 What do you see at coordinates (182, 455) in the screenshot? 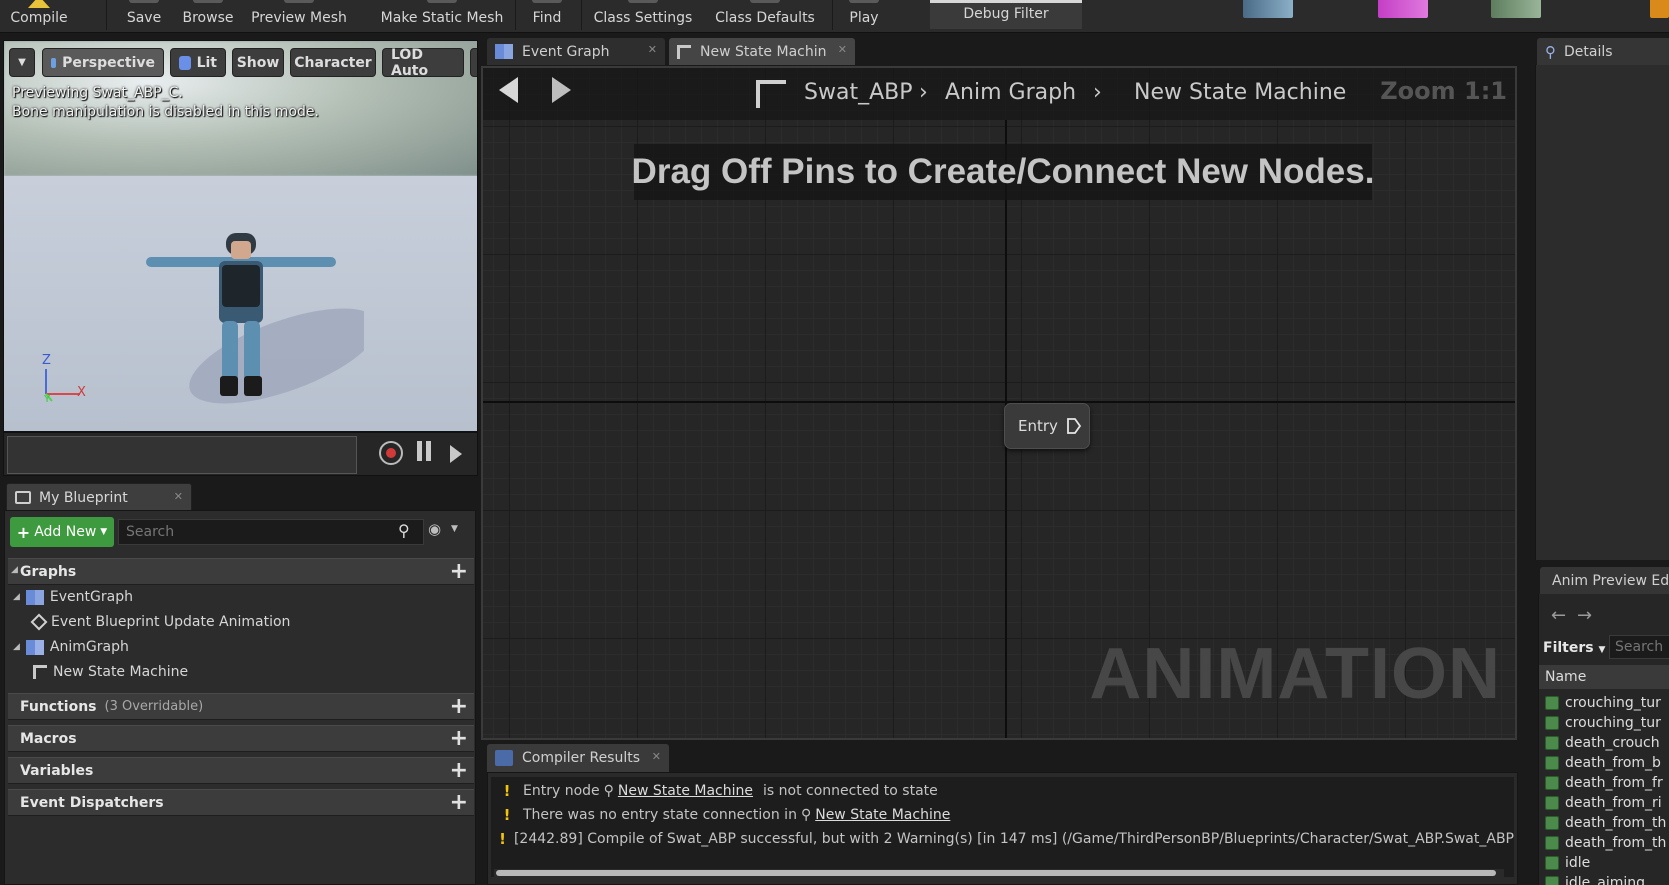
I see `timeline-field` at bounding box center [182, 455].